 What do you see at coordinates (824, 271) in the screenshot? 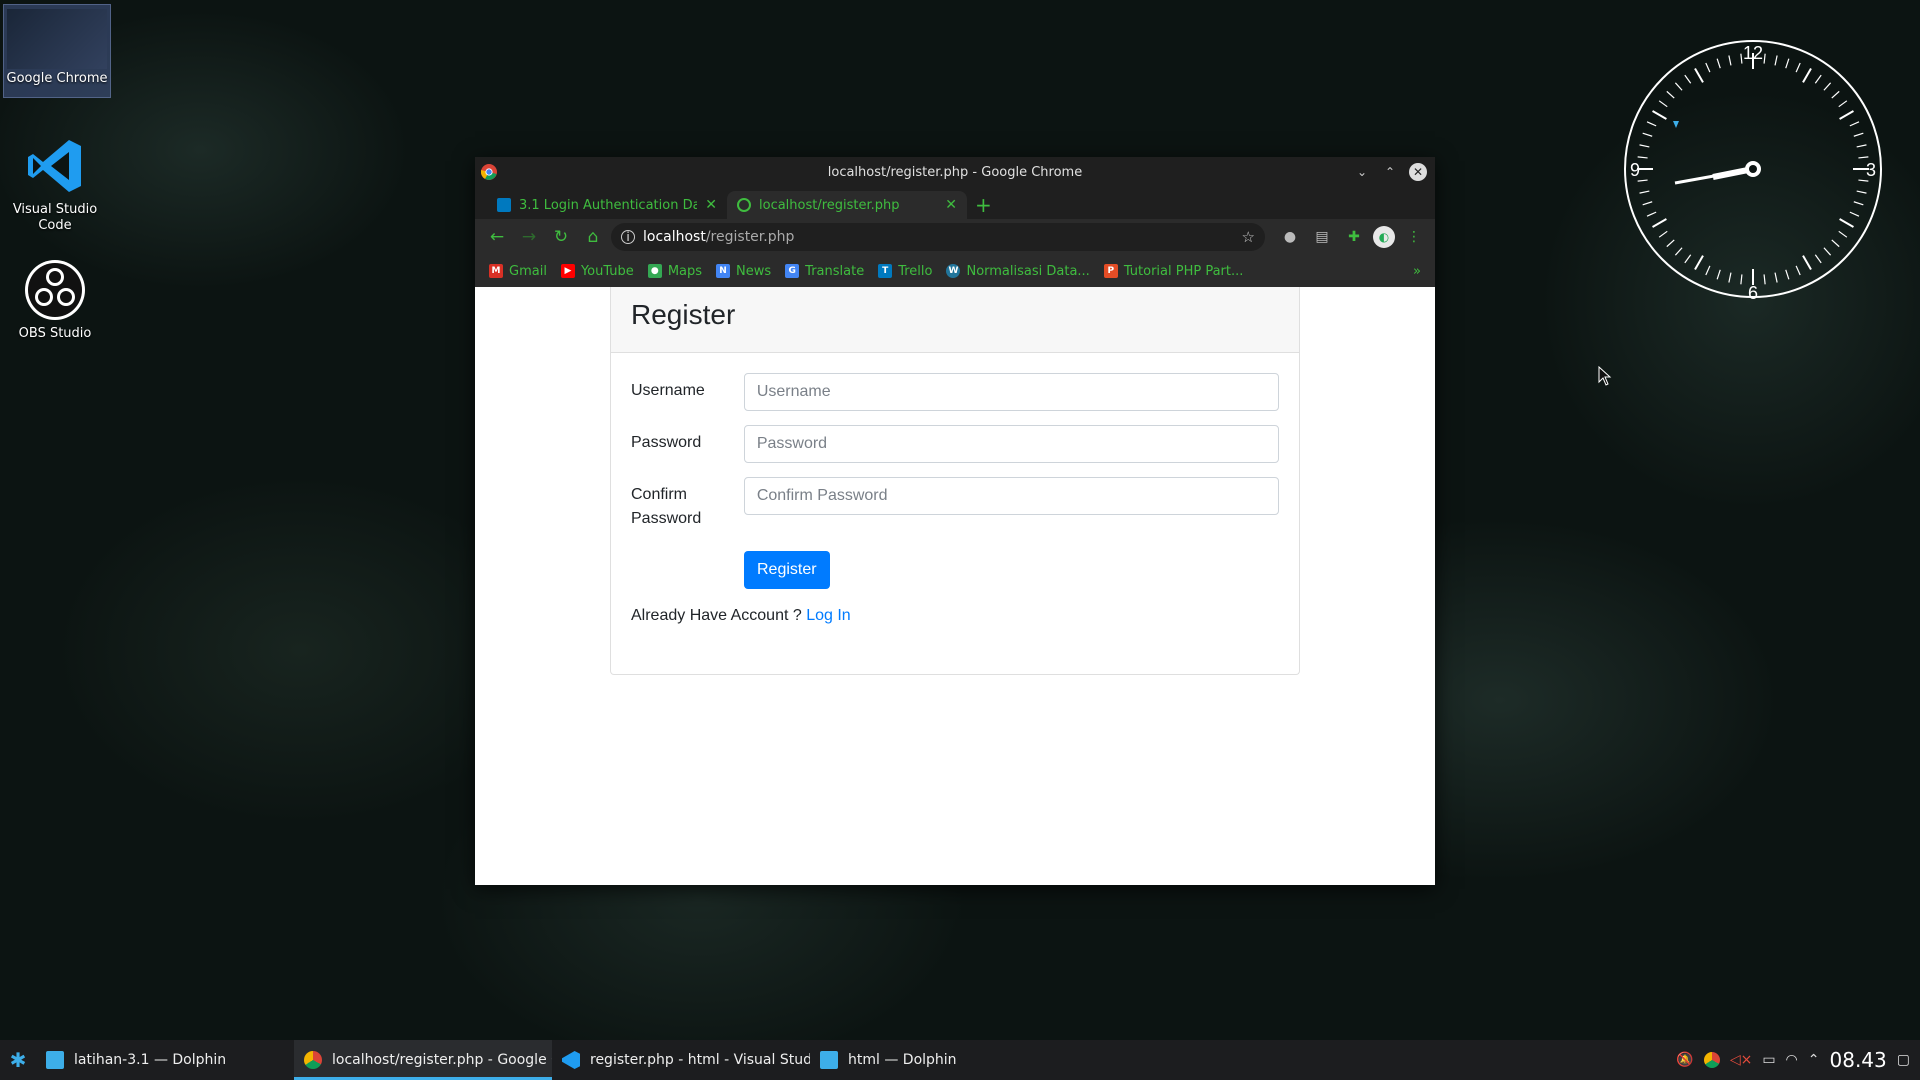
I see `bookmark-translate: G Translate` at bounding box center [824, 271].